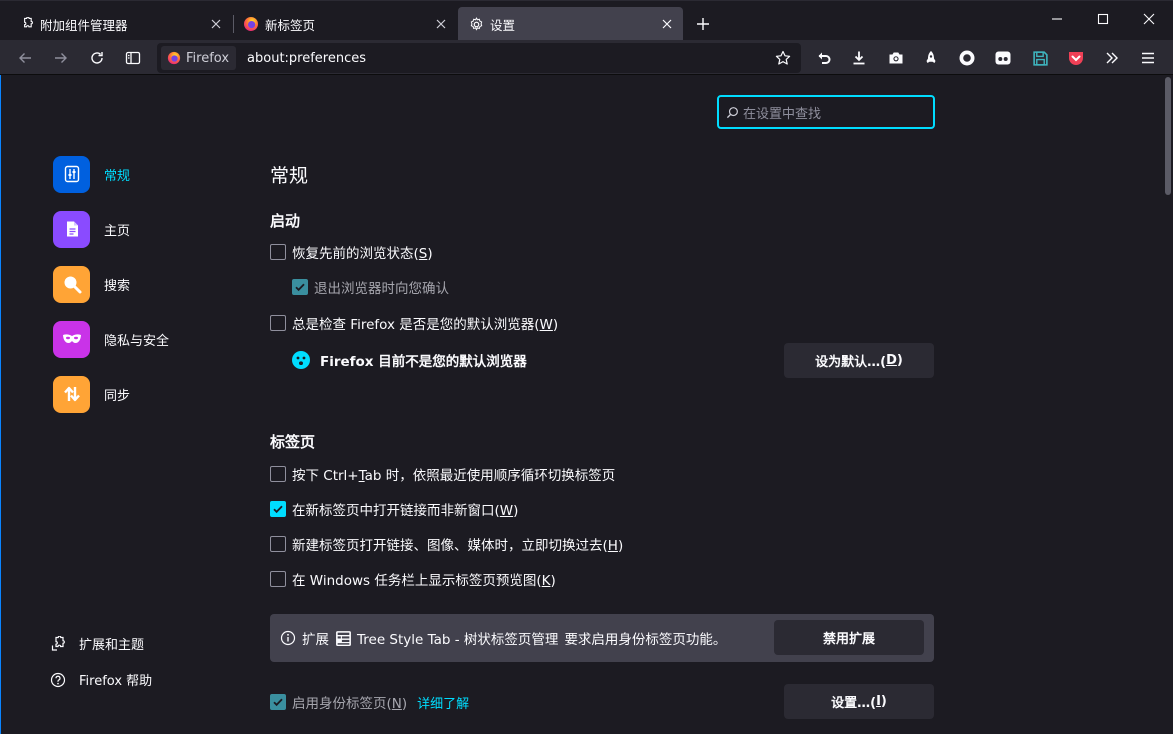 The width and height of the screenshot is (1173, 734). What do you see at coordinates (443, 702) in the screenshot?
I see `learn-more-link: 详细了解` at bounding box center [443, 702].